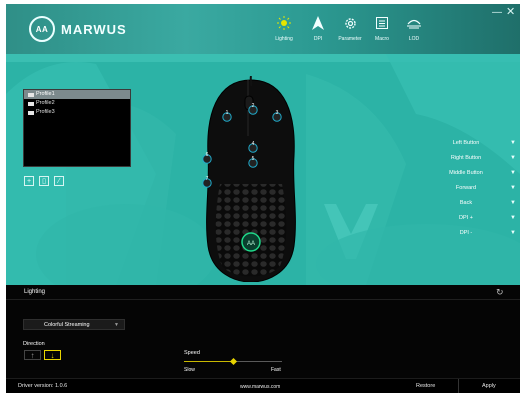  Describe the element at coordinates (67, 324) in the screenshot. I see `effect-select-value: Colorful Streaming` at that location.